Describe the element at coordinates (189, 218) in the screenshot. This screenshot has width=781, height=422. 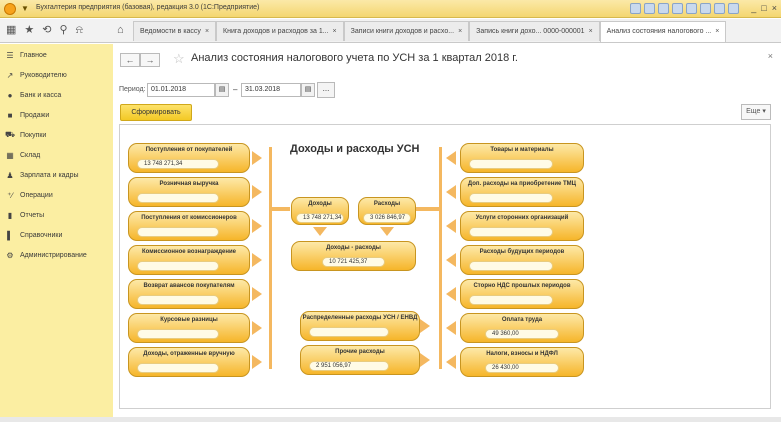
I see `box-label: Поступления от комиссионеров` at that location.